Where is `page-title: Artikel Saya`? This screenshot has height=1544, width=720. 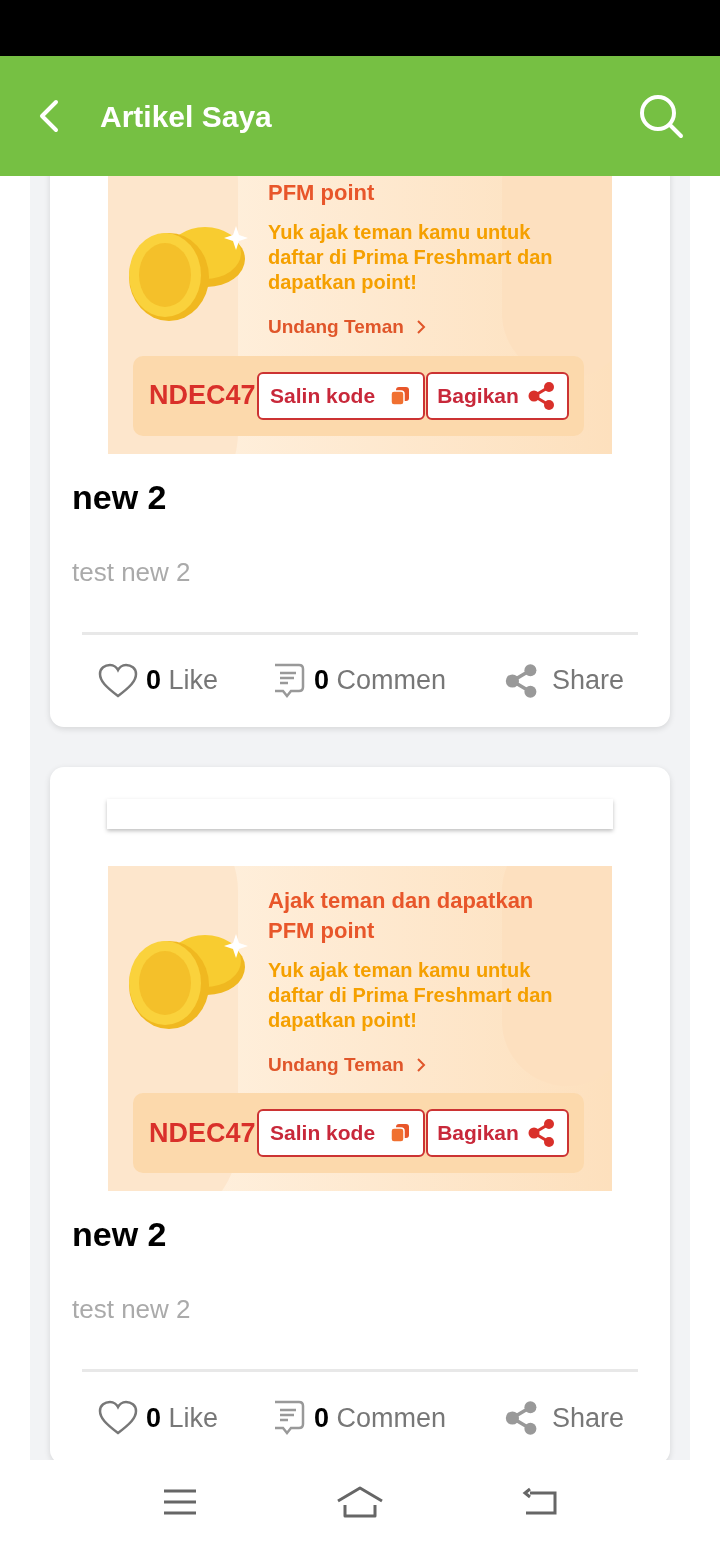 page-title: Artikel Saya is located at coordinates (186, 116).